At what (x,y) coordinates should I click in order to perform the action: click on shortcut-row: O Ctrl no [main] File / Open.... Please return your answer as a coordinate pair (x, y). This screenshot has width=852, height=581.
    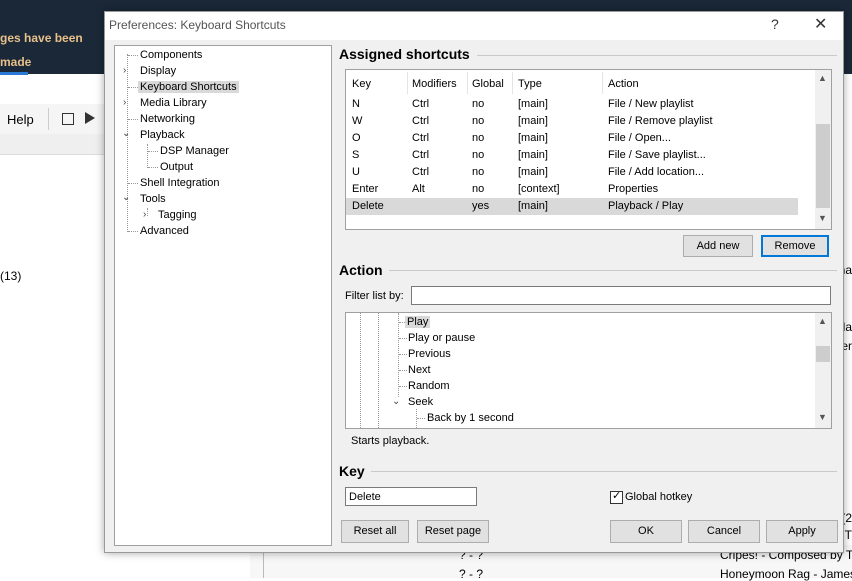
    Looking at the image, I should click on (572, 138).